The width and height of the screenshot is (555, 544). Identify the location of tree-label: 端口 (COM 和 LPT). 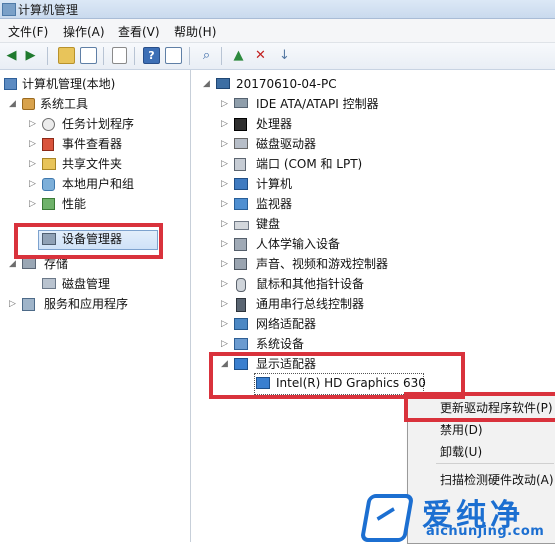
(309, 164).